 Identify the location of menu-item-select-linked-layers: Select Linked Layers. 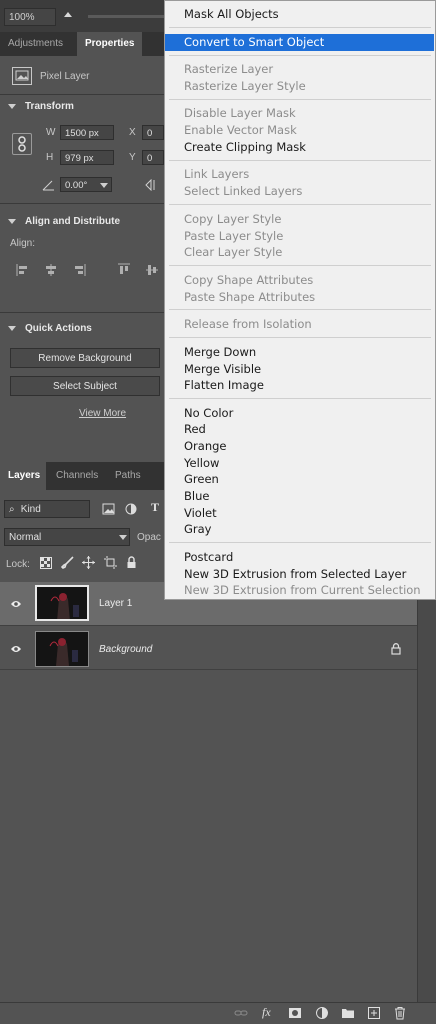
(243, 191).